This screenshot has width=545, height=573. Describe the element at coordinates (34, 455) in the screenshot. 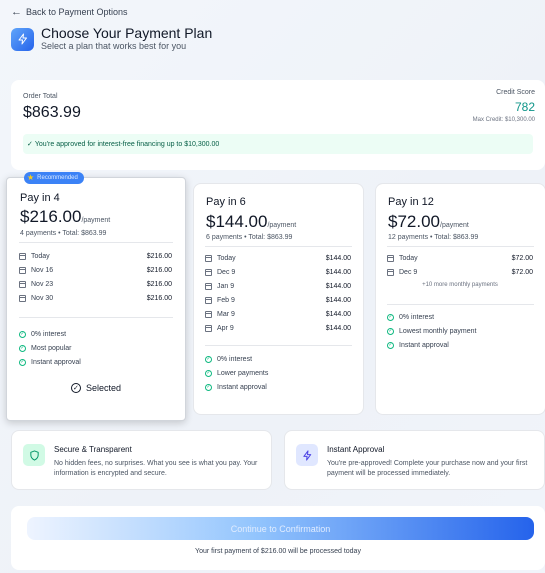

I see `shield-icon` at that location.